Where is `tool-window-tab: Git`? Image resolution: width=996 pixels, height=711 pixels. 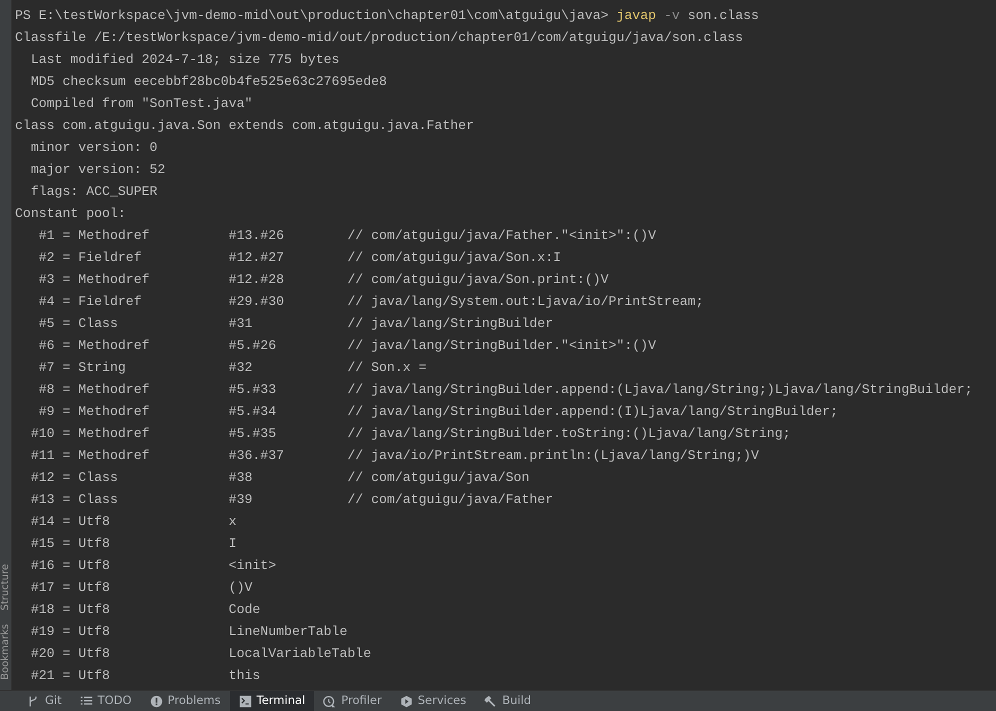
tool-window-tab: Git is located at coordinates (44, 701).